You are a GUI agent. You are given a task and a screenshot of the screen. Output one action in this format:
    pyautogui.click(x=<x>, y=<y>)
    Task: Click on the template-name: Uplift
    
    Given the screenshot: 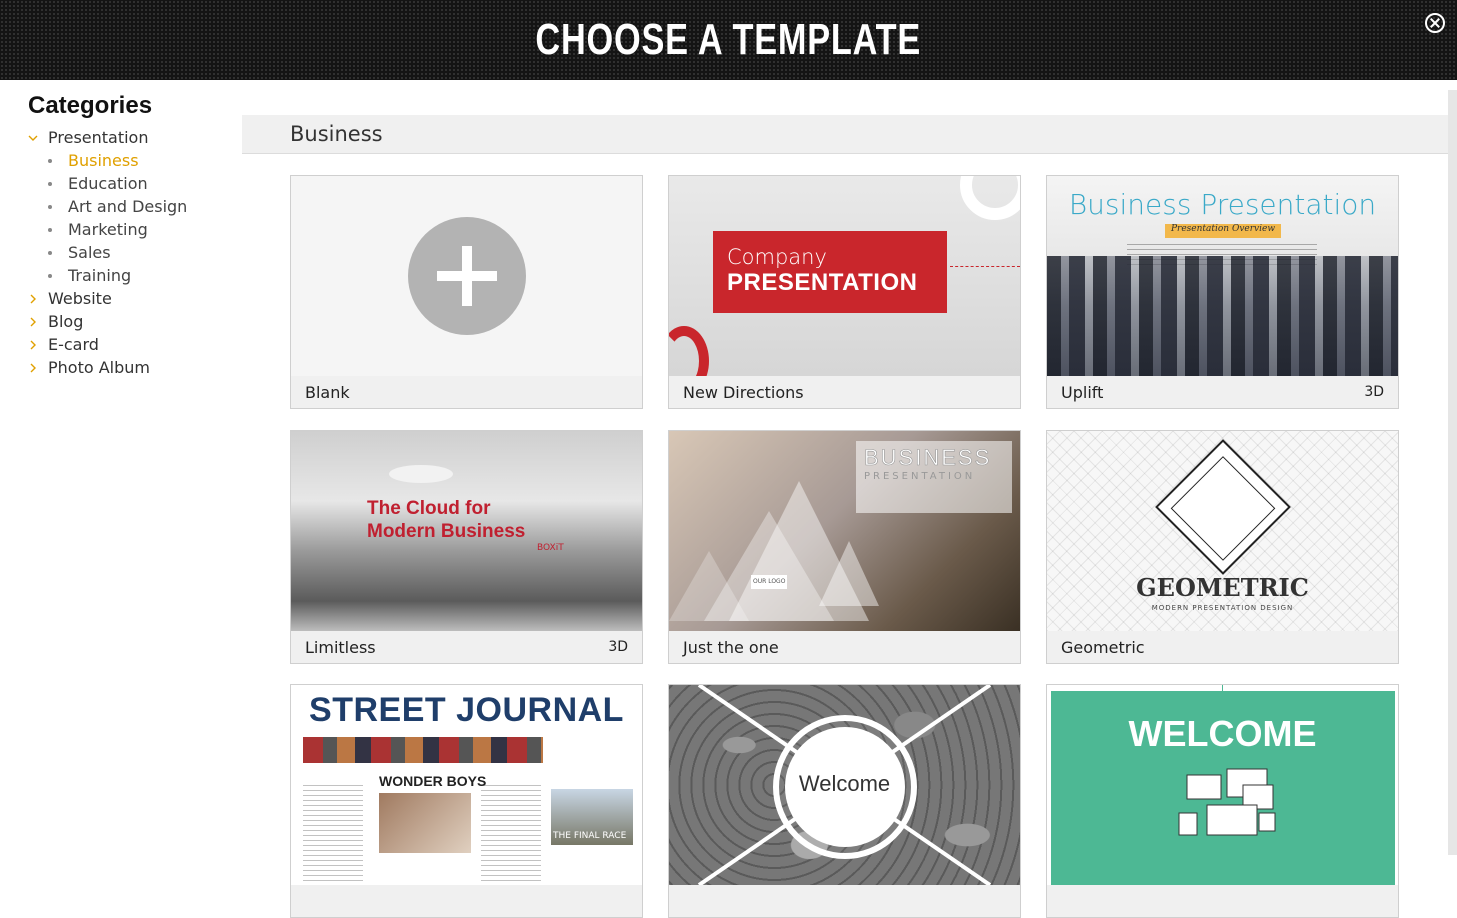 What is the action you would take?
    pyautogui.click(x=1082, y=392)
    